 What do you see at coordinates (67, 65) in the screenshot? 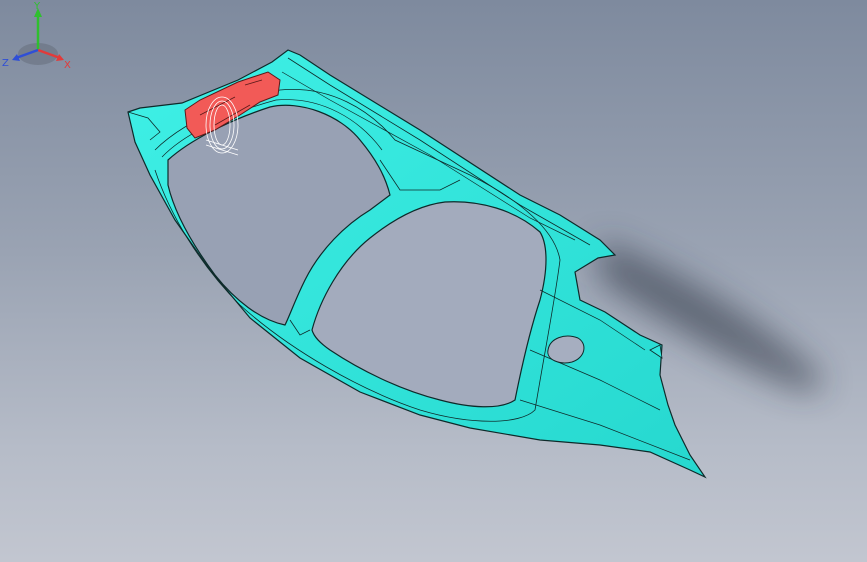
I see `x-axis-label: X` at bounding box center [67, 65].